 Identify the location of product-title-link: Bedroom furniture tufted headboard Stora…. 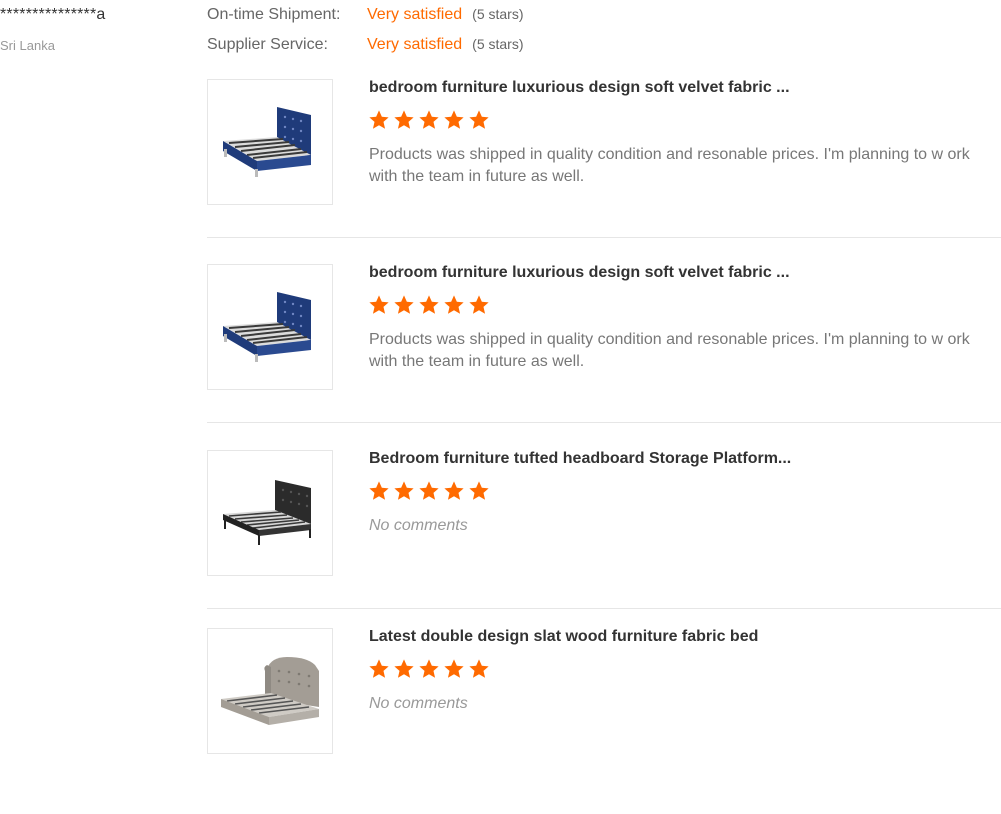
(580, 459).